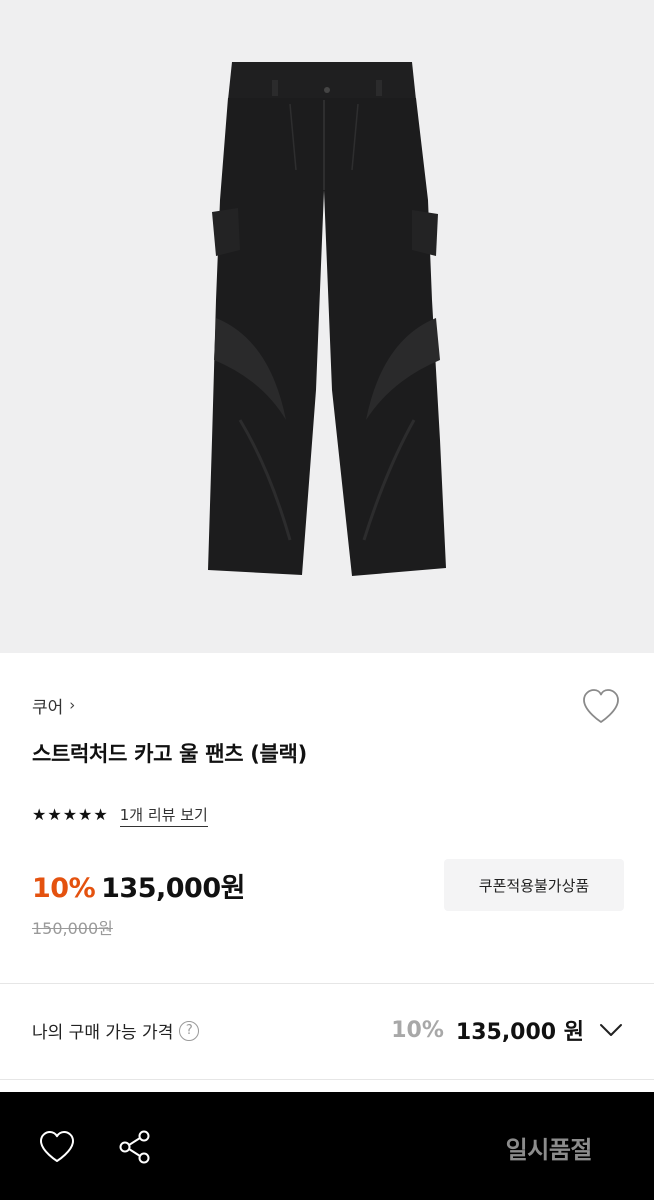  I want to click on brand-name: 쿠어, so click(48, 707).